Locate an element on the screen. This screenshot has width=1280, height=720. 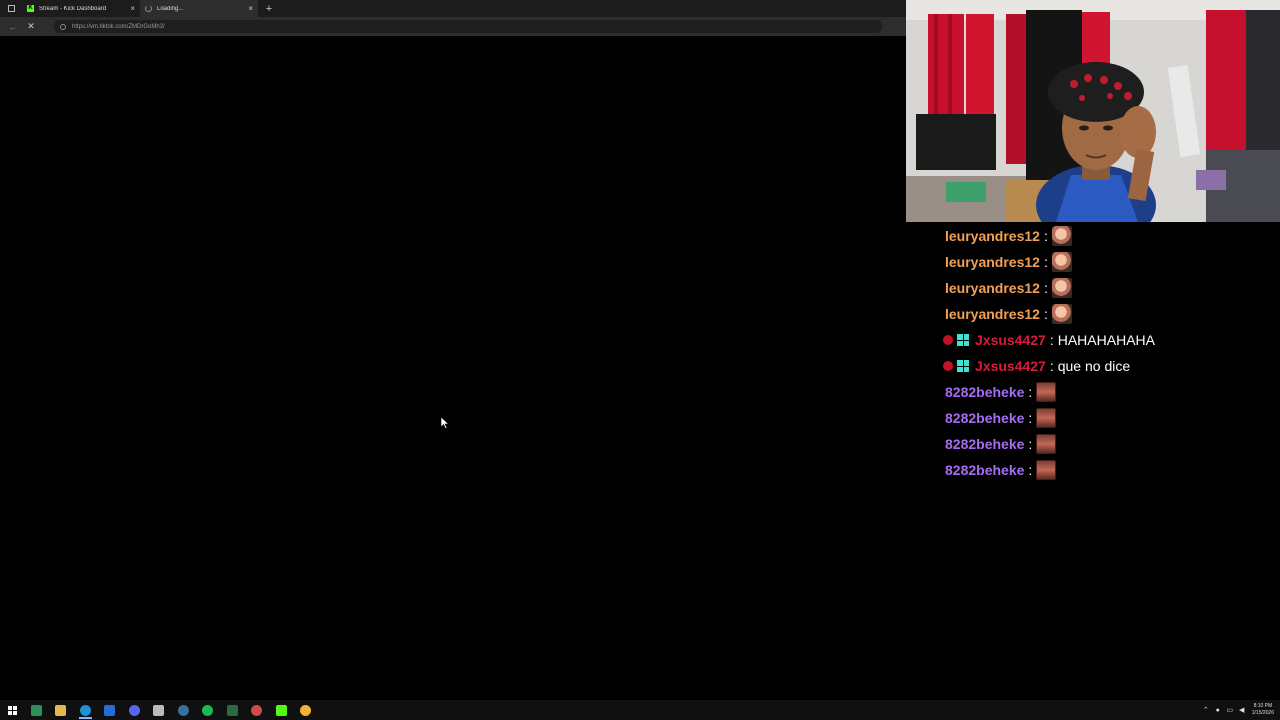
new-tab-button: + is located at coordinates (269, 9).